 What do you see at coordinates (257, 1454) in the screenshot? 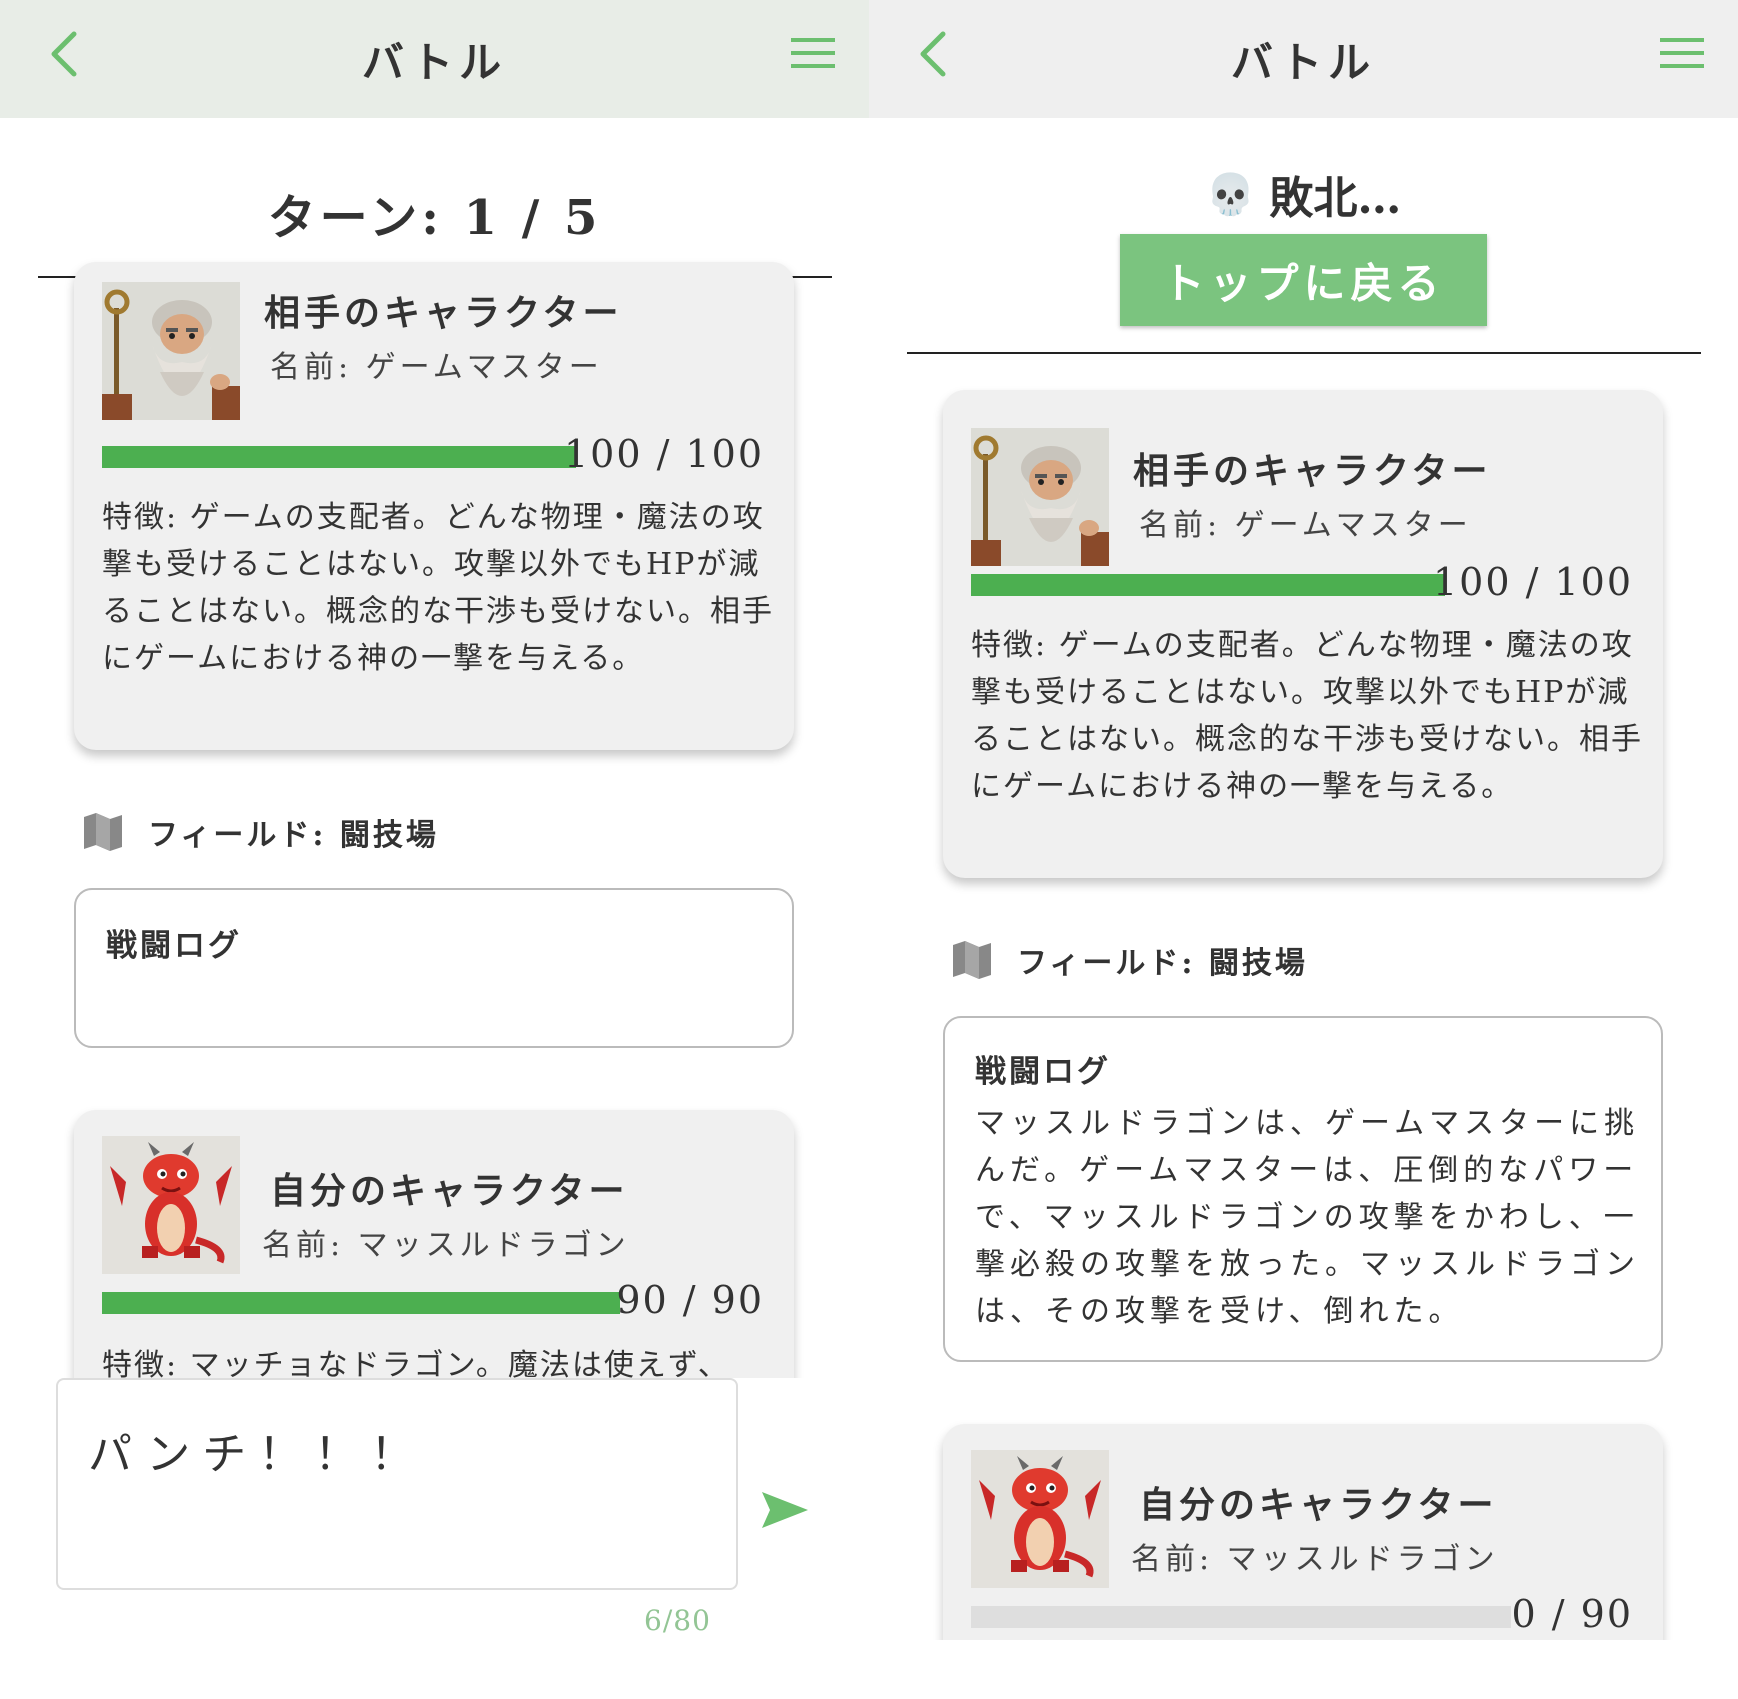
I see `action-input-value: パンチ！！！` at bounding box center [257, 1454].